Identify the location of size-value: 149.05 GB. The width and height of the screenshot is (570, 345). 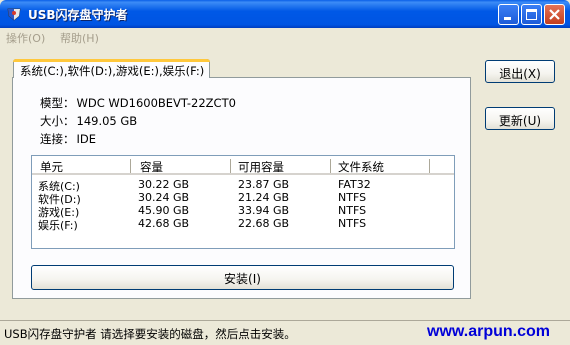
(107, 121).